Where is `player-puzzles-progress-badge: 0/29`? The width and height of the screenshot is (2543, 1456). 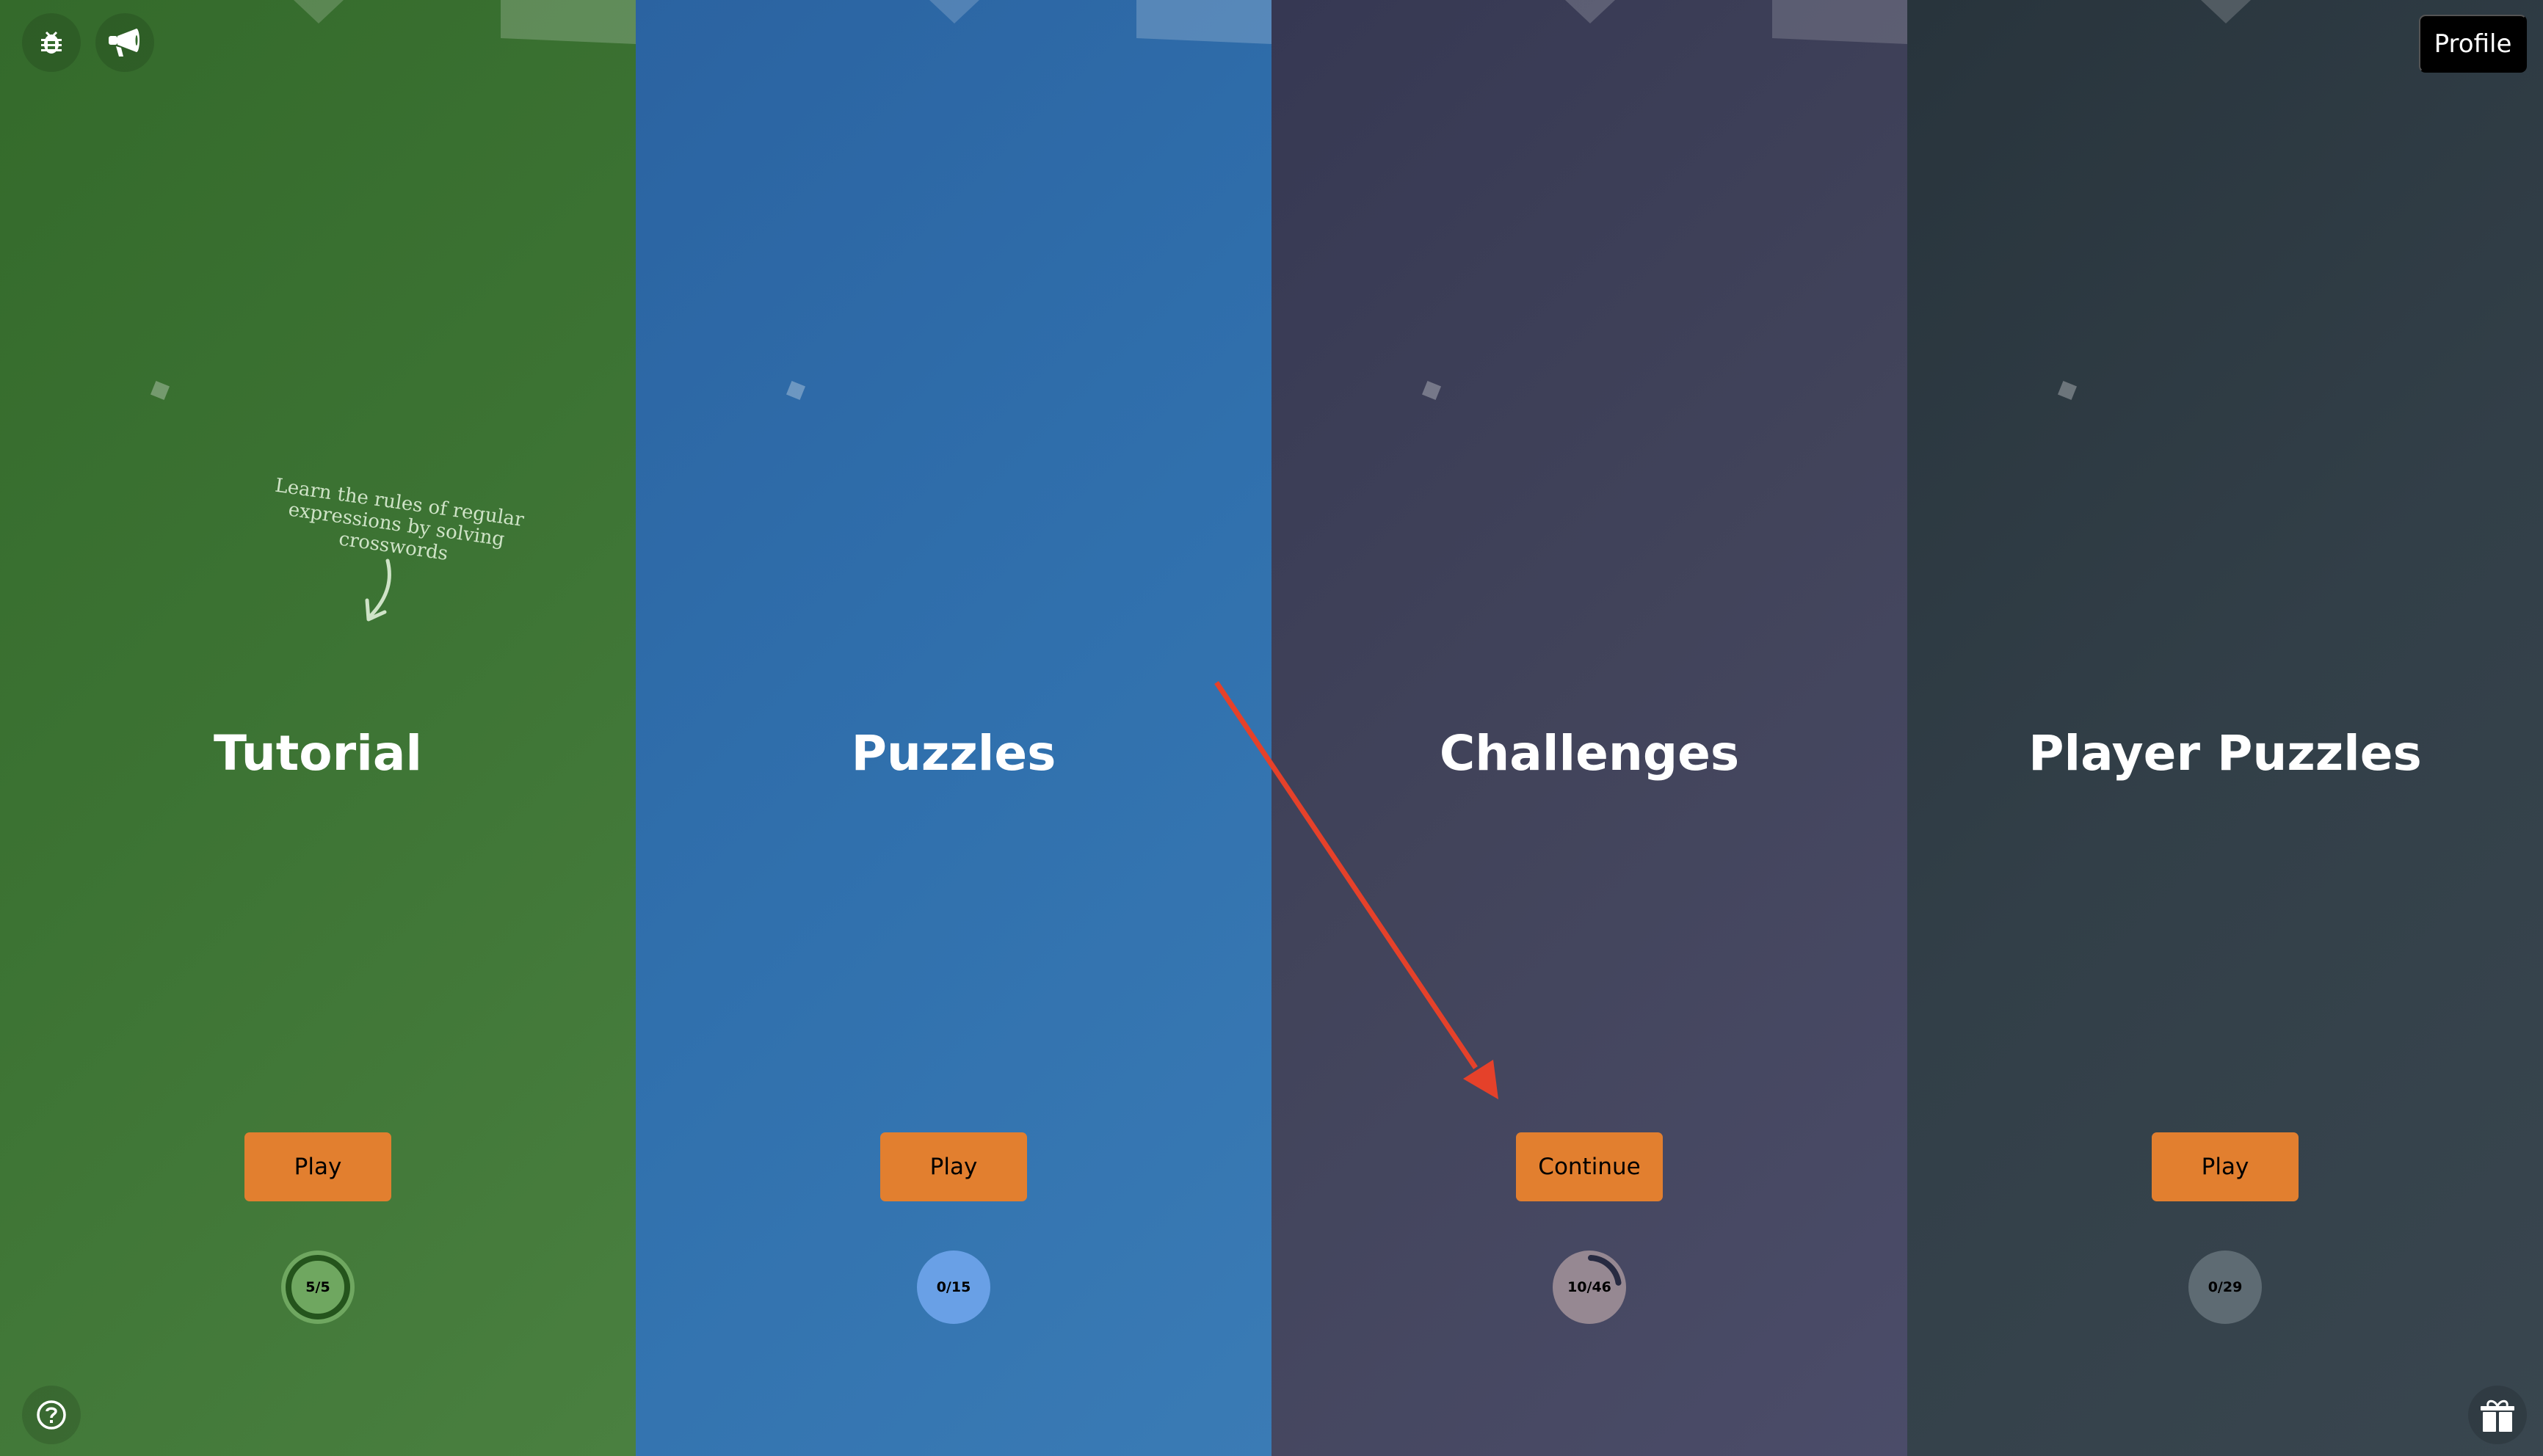 player-puzzles-progress-badge: 0/29 is located at coordinates (2225, 1288).